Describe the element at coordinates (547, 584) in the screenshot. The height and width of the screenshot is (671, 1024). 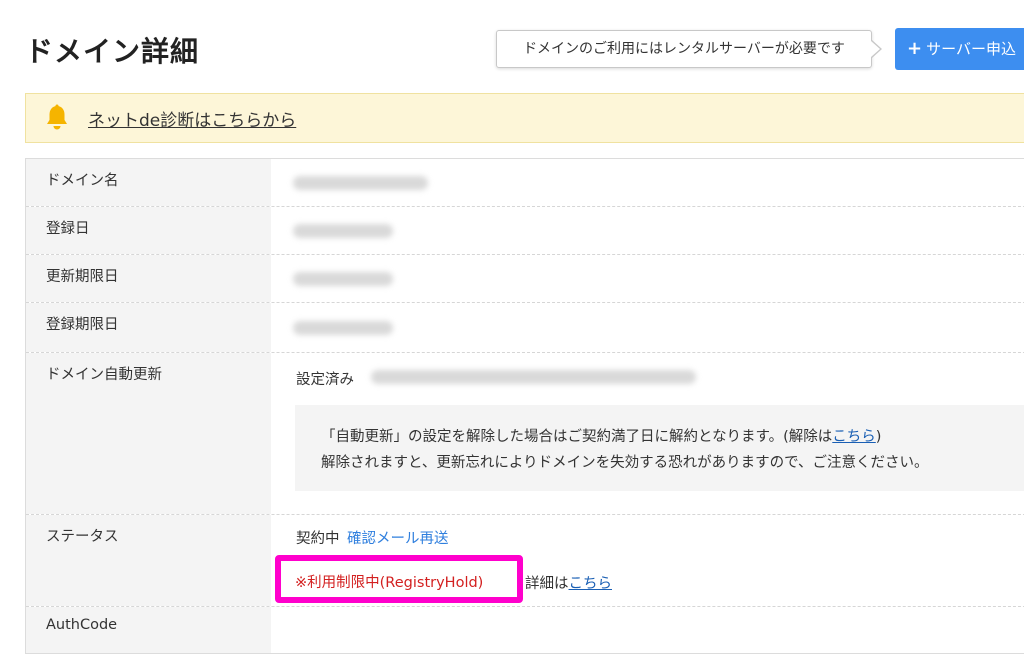
I see `details-prefix: 詳細は` at that location.